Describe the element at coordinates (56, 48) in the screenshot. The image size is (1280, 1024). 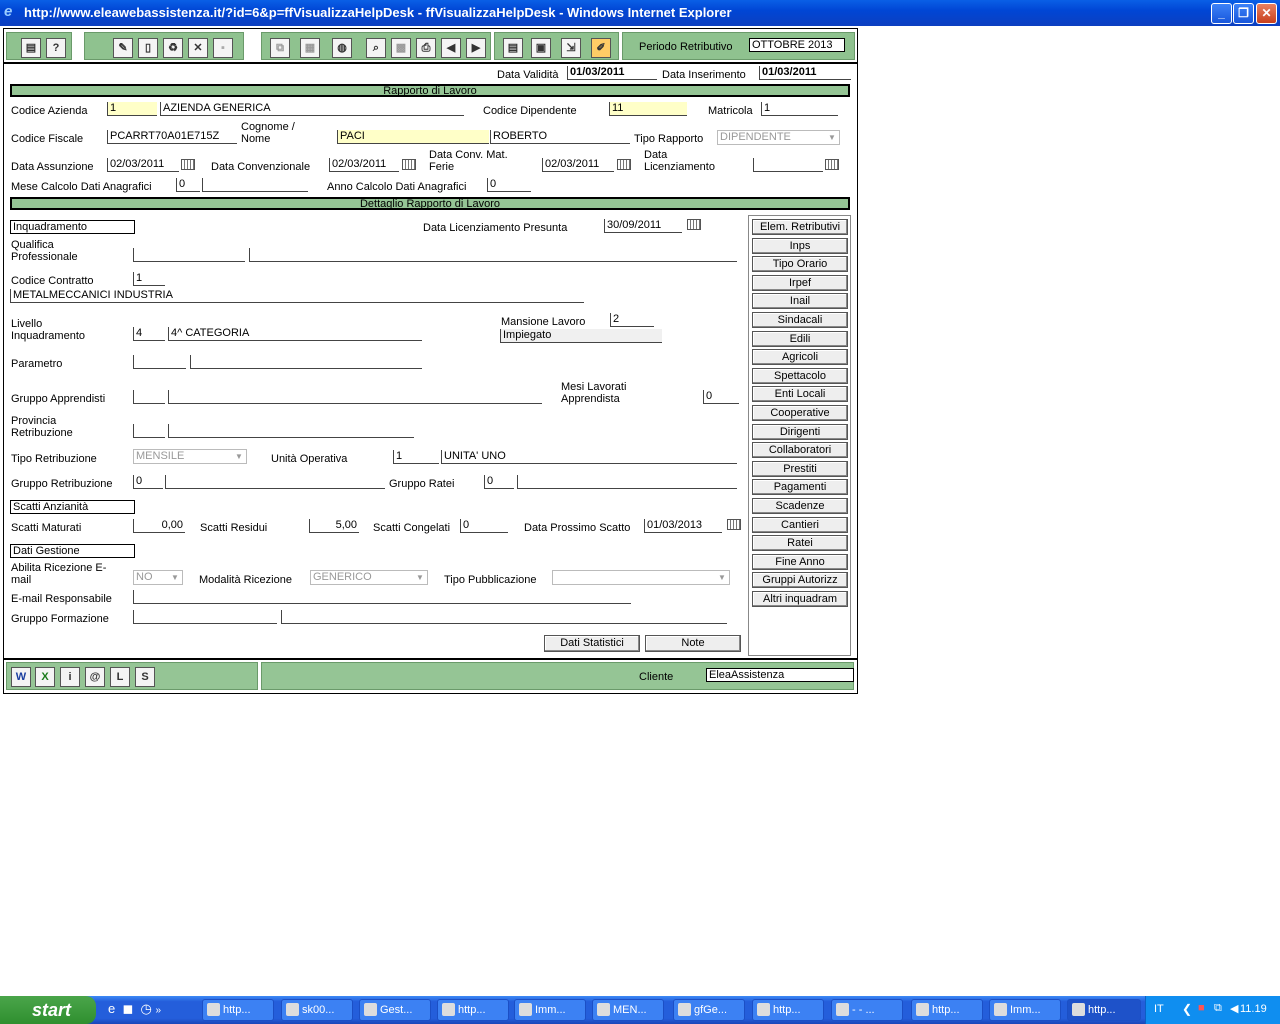
I see `help-icon: ?` at that location.